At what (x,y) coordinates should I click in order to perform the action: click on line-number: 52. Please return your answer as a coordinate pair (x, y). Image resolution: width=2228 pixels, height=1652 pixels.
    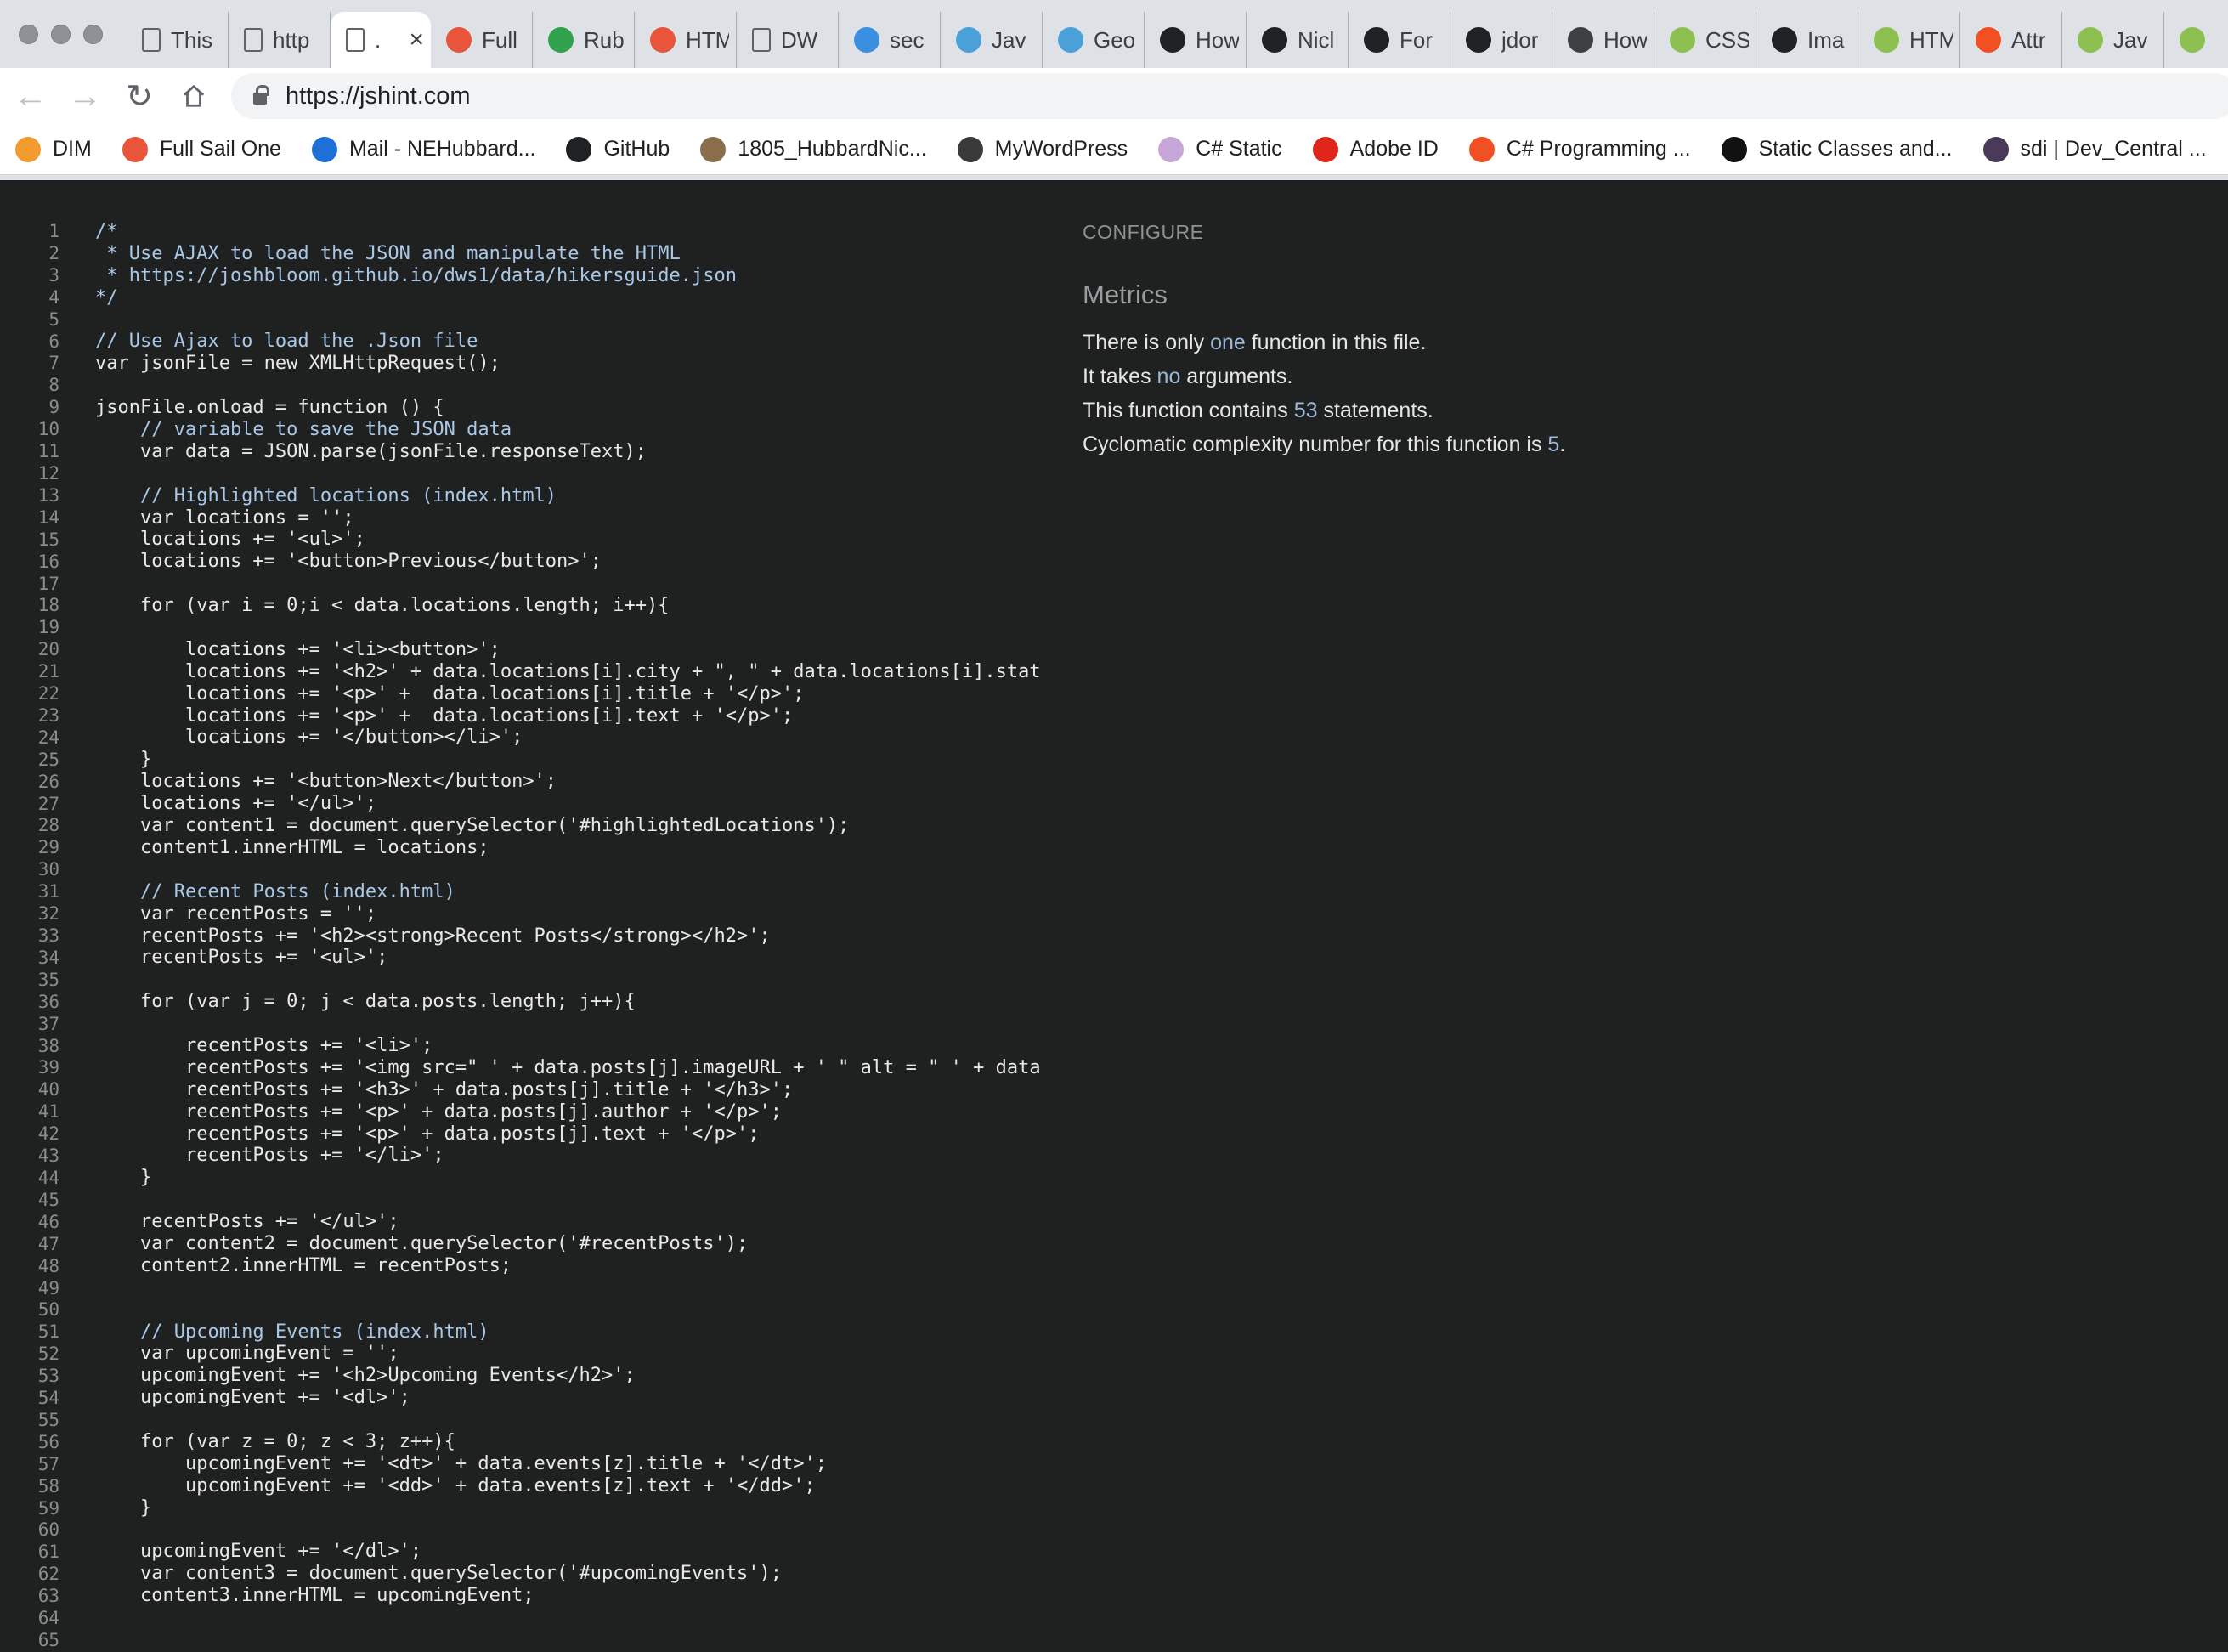
    Looking at the image, I should click on (48, 1354).